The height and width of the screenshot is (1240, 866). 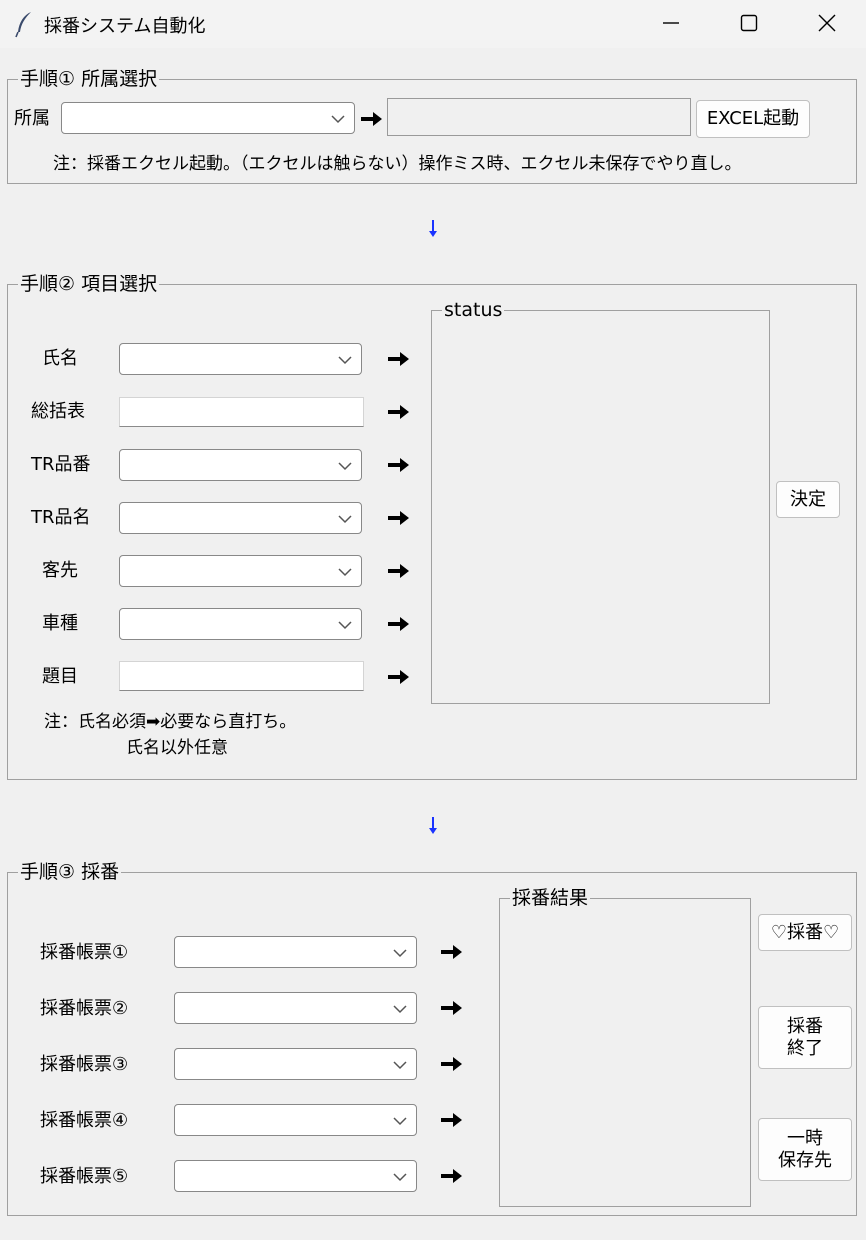 What do you see at coordinates (60, 358) in the screenshot?
I see `name-label: 氏名` at bounding box center [60, 358].